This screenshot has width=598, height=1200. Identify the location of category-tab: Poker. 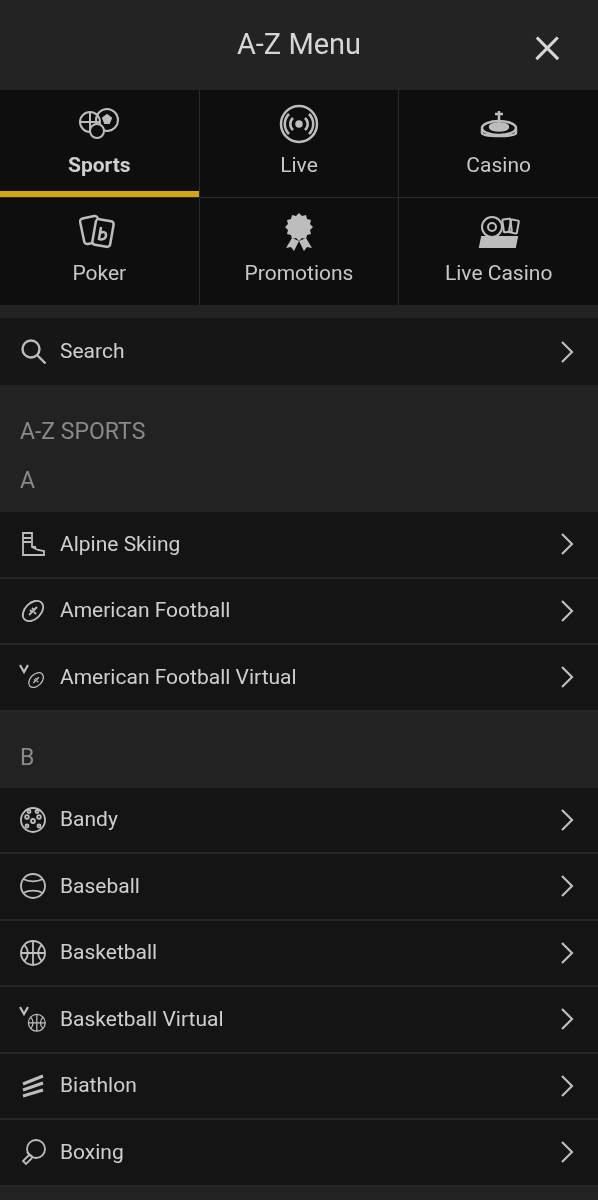
(99, 251).